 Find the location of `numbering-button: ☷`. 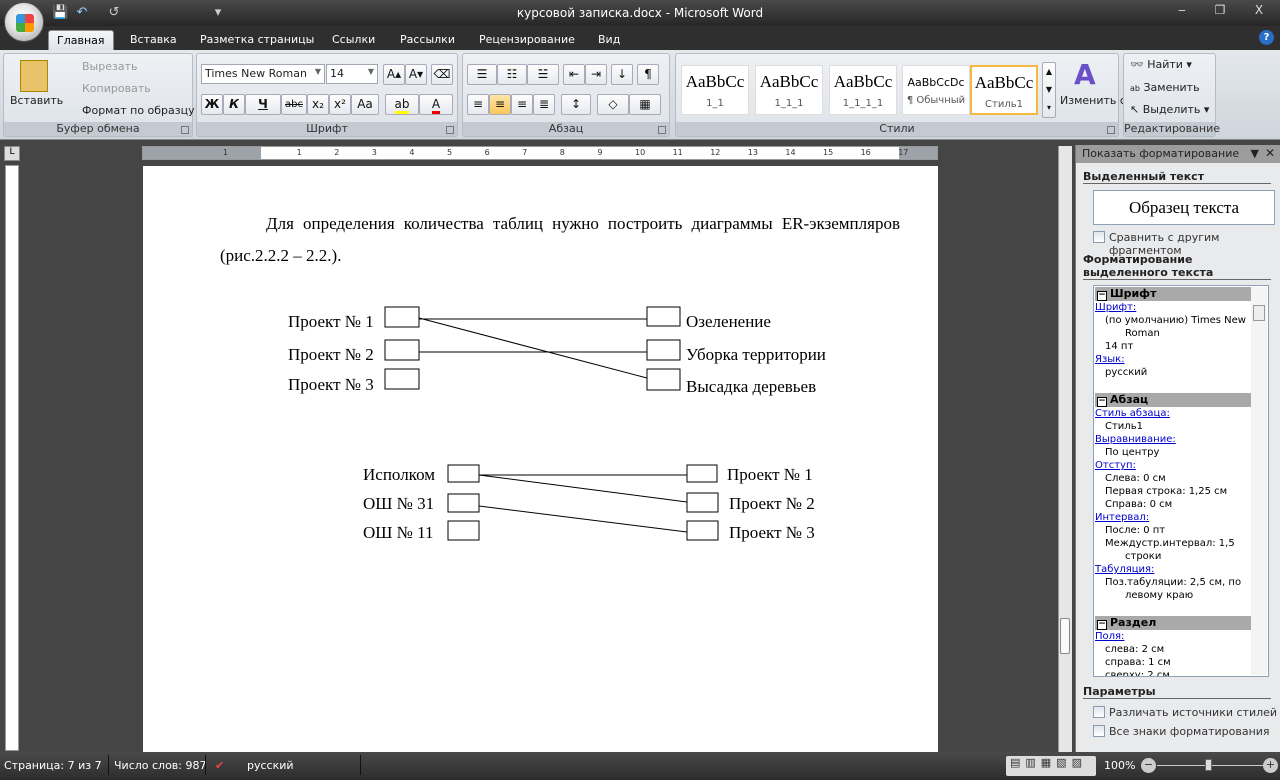

numbering-button: ☷ is located at coordinates (512, 74).